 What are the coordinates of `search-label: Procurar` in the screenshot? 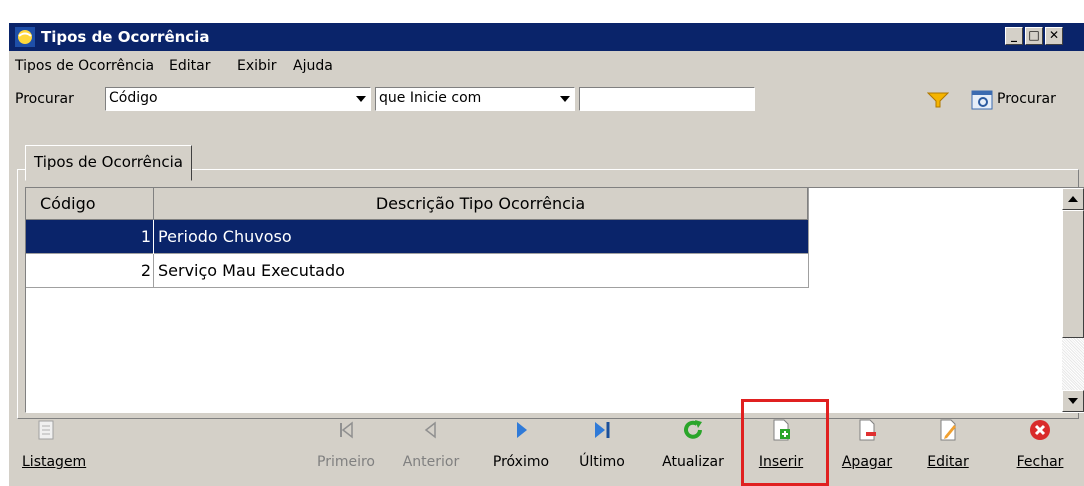 It's located at (44, 99).